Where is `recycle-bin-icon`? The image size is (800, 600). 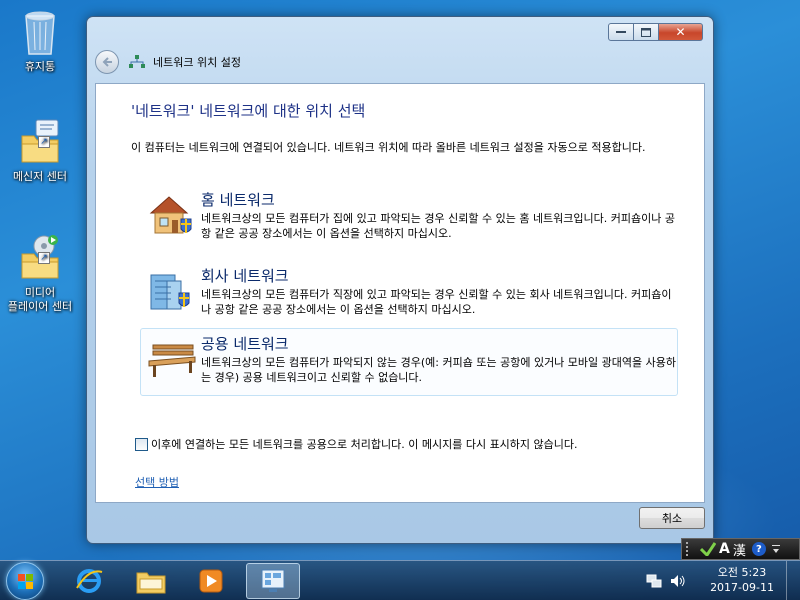 recycle-bin-icon is located at coordinates (40, 33).